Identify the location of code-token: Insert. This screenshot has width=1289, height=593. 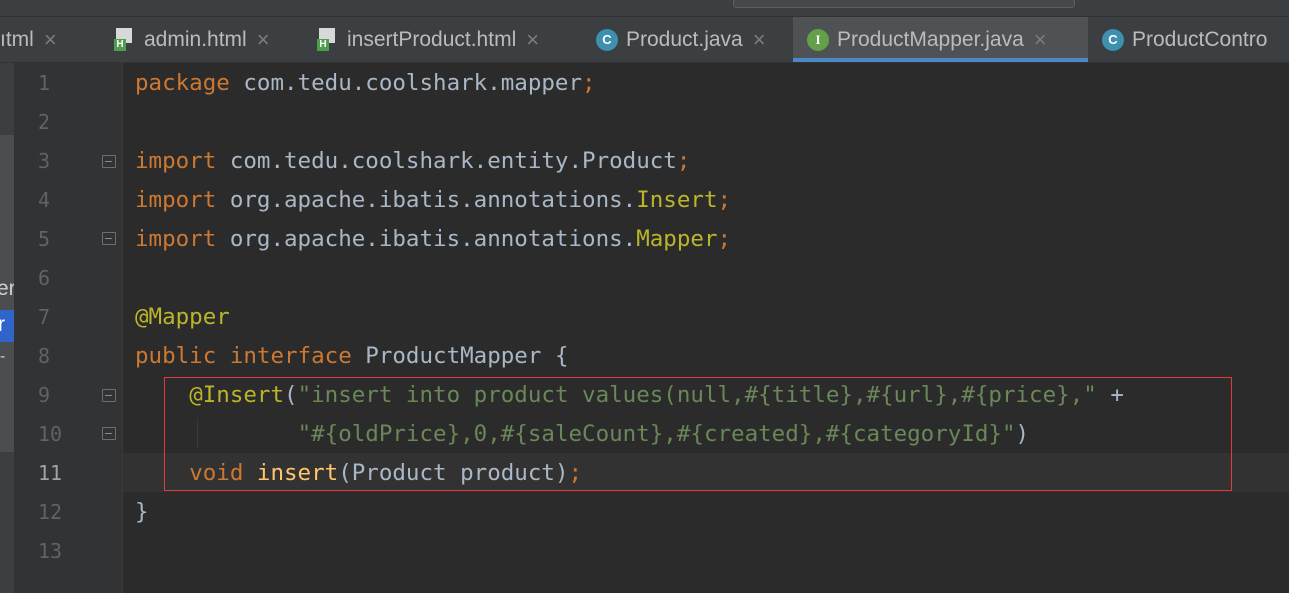
(677, 200).